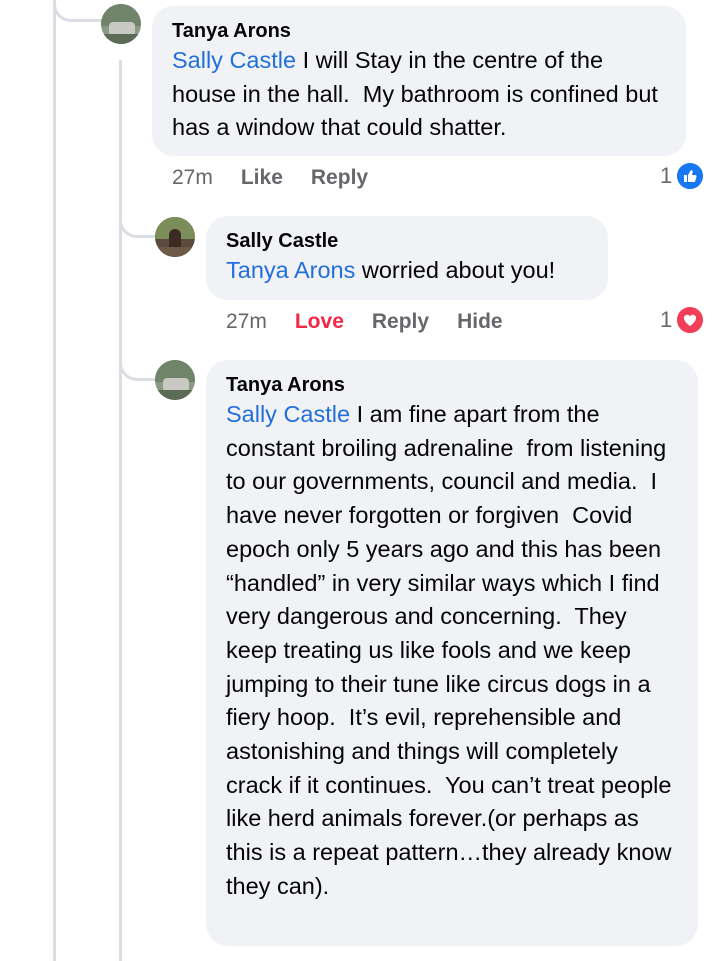 The width and height of the screenshot is (720, 961). Describe the element at coordinates (690, 320) in the screenshot. I see `heart-icon` at that location.